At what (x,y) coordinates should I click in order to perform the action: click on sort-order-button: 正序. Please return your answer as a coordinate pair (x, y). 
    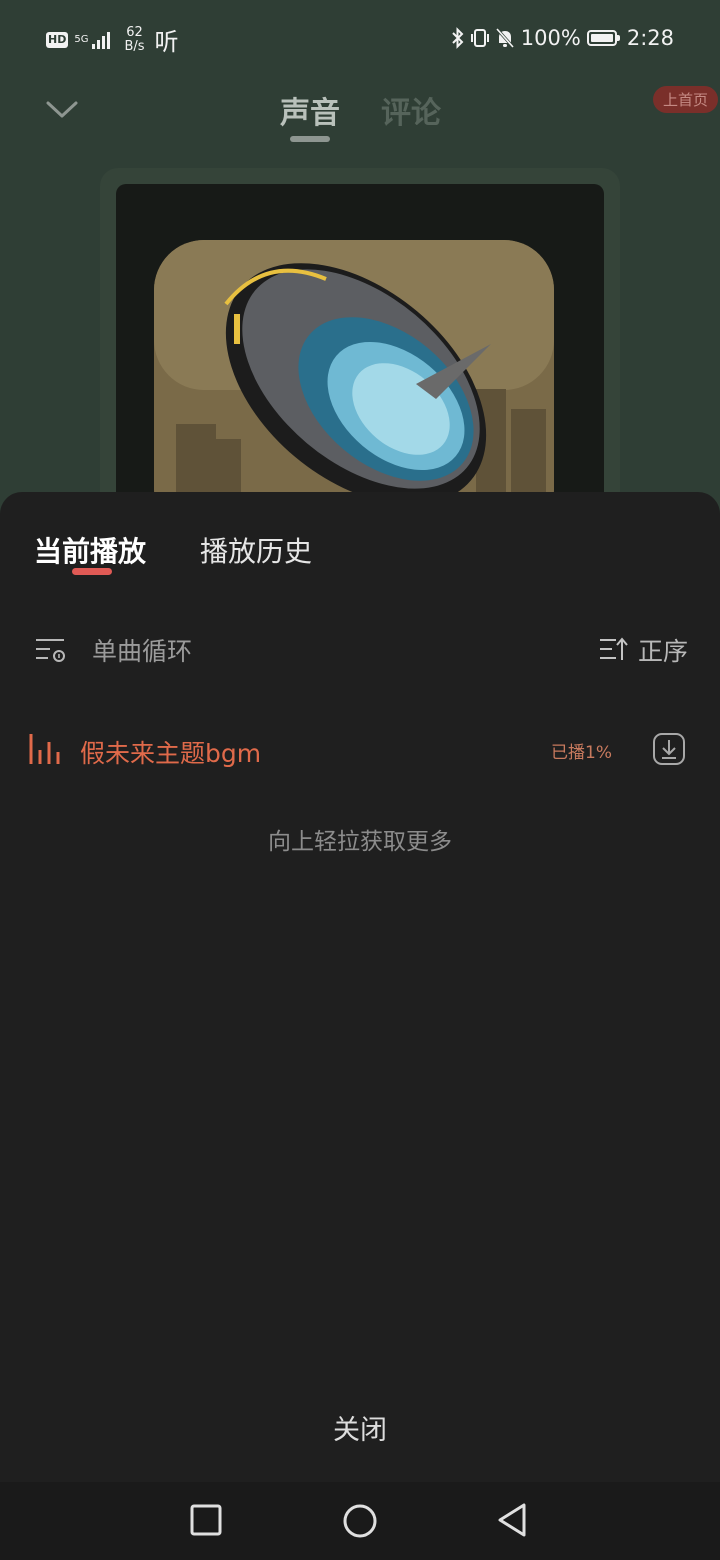
    Looking at the image, I should click on (643, 650).